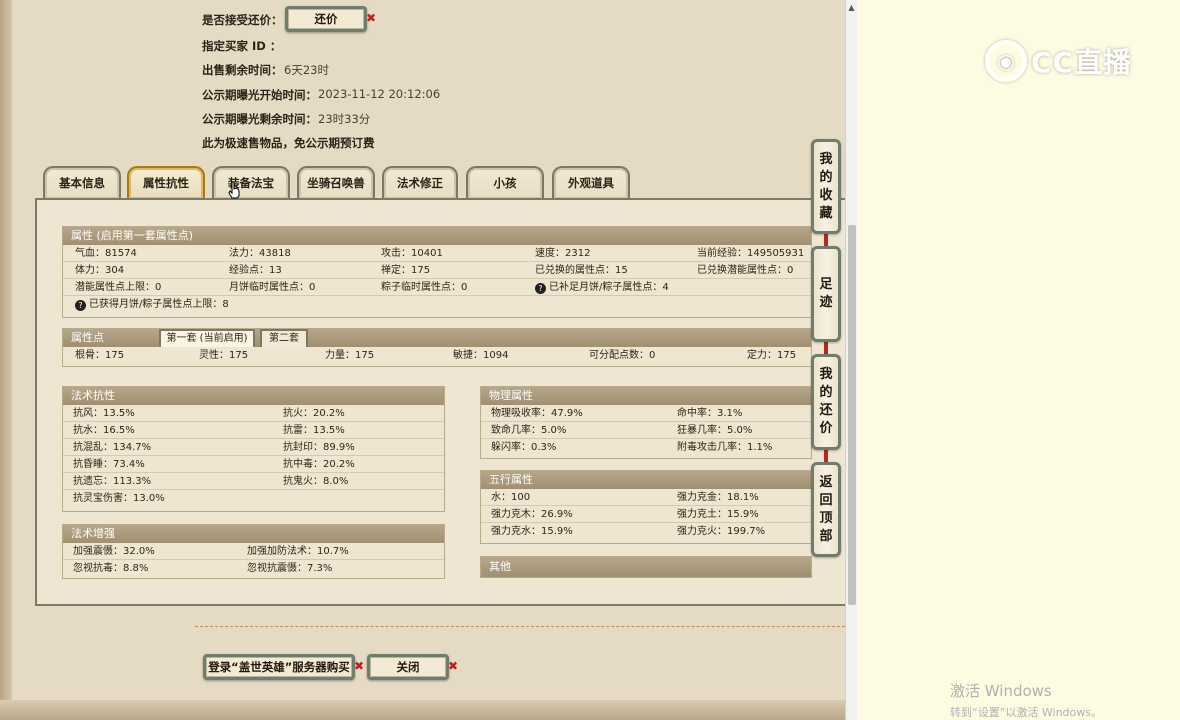 The width and height of the screenshot is (1180, 720). I want to click on stat-points-cap-note: ? 已获得月饼/粽子属性点上限：8, so click(152, 304).